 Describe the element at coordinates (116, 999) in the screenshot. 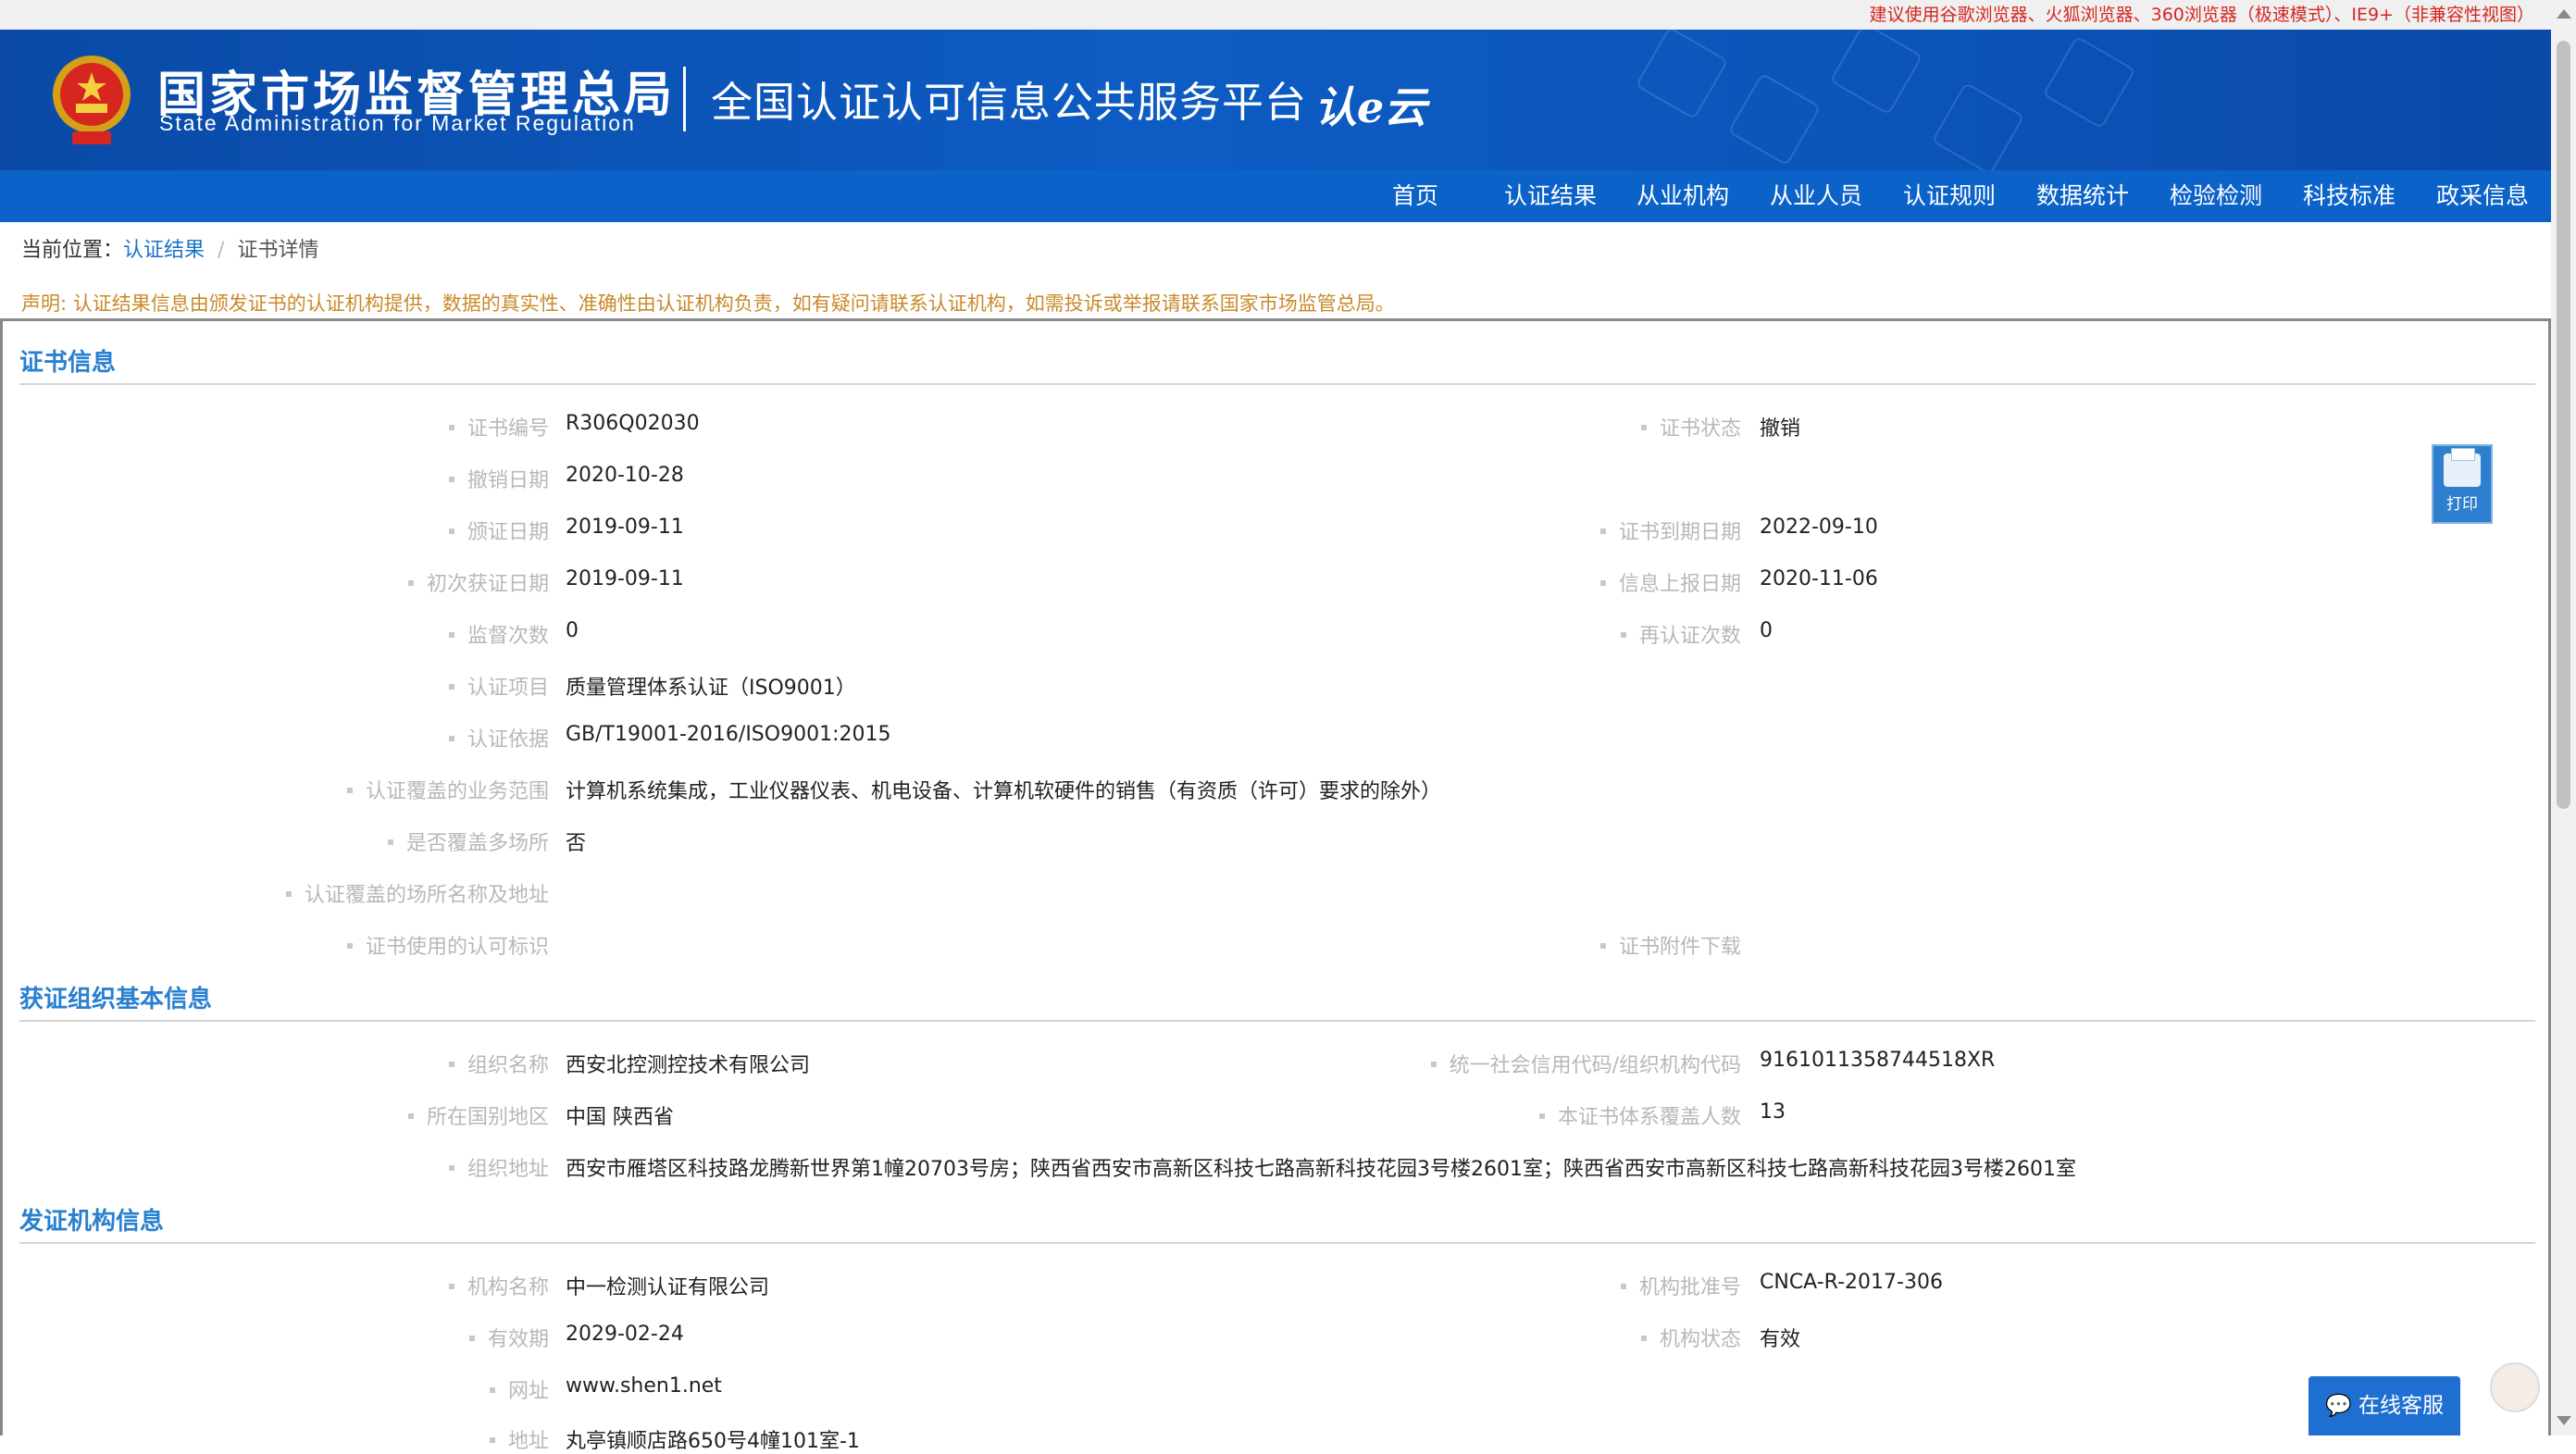

I see `section-title-org: 获证组织基本信息` at that location.